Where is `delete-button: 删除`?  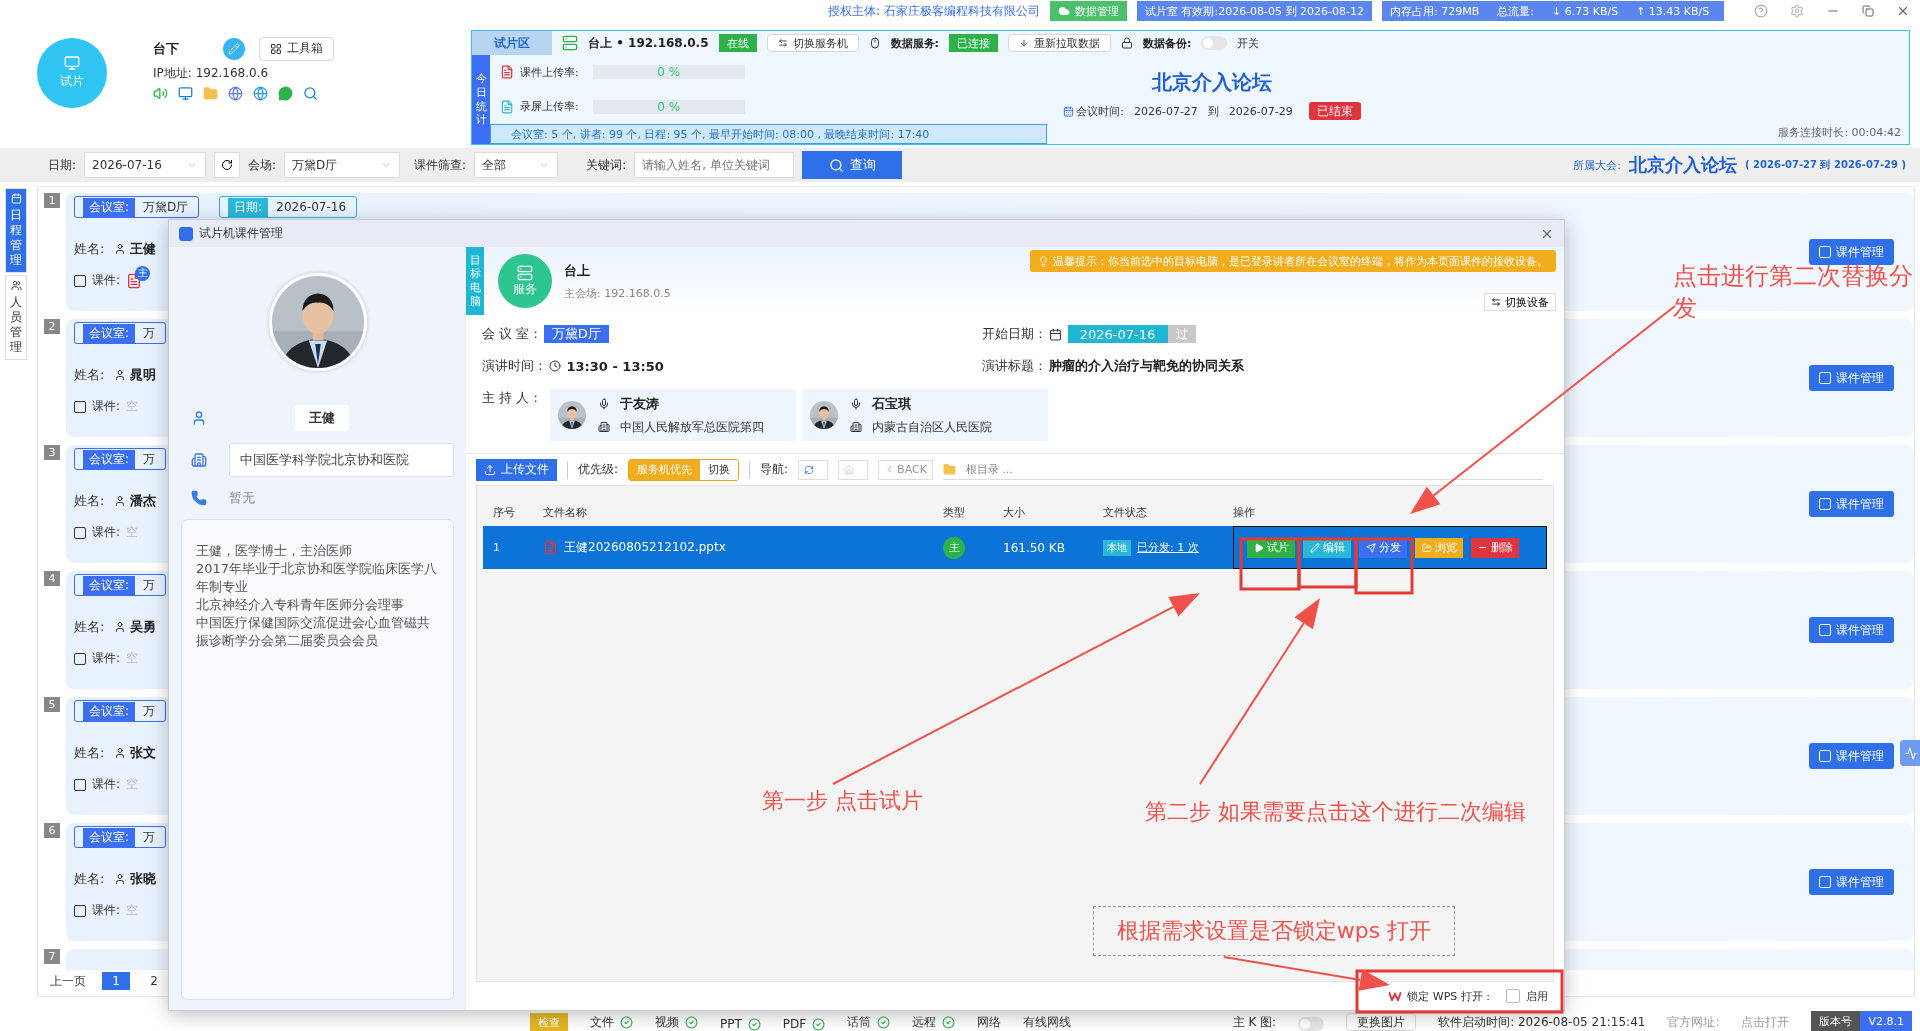 delete-button: 删除 is located at coordinates (1495, 547).